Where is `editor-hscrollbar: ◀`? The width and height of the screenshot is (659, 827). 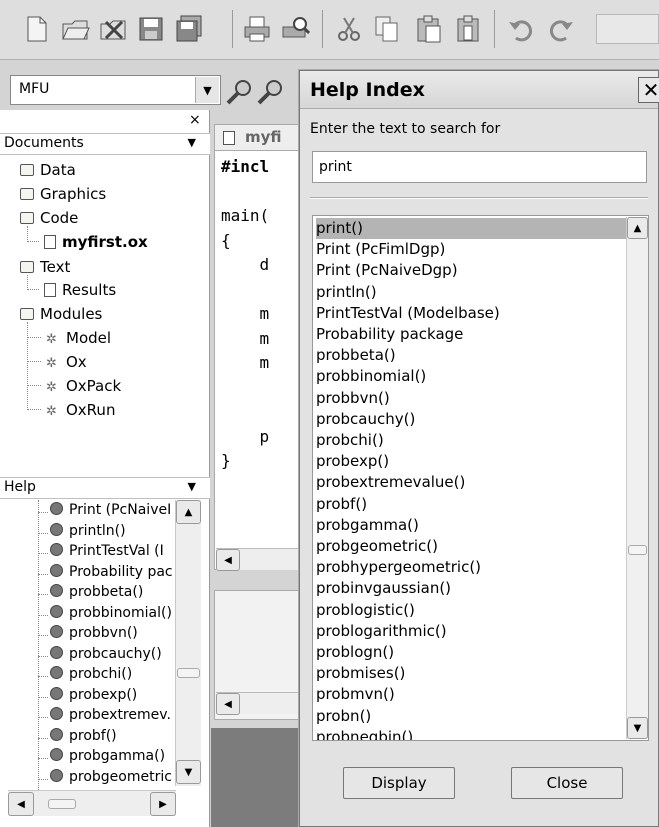 editor-hscrollbar: ◀ is located at coordinates (258, 559).